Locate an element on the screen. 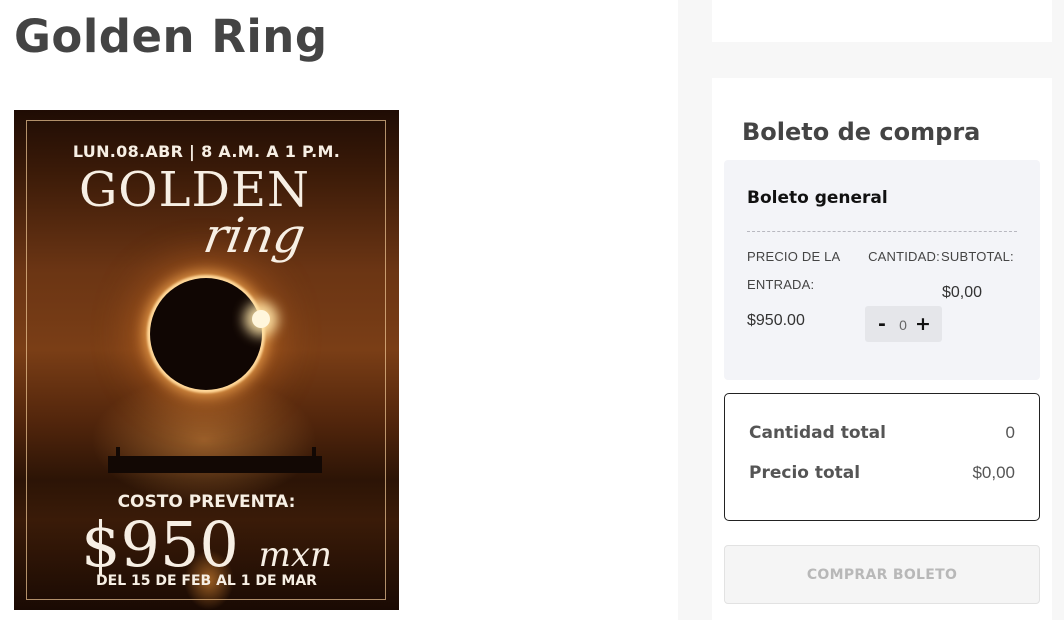 Image resolution: width=1064 pixels, height=620 pixels. subtotal-label: SUBTOTAL: is located at coordinates (977, 256).